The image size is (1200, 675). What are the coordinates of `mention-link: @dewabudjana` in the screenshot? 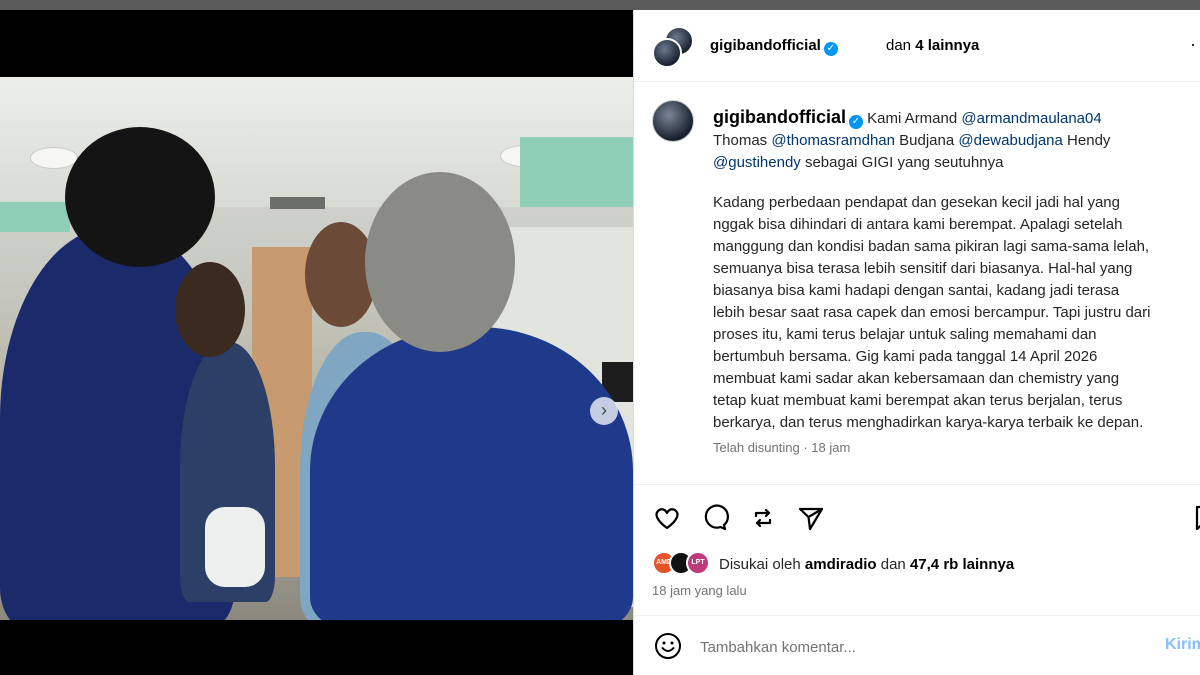 It's located at (1010, 140).